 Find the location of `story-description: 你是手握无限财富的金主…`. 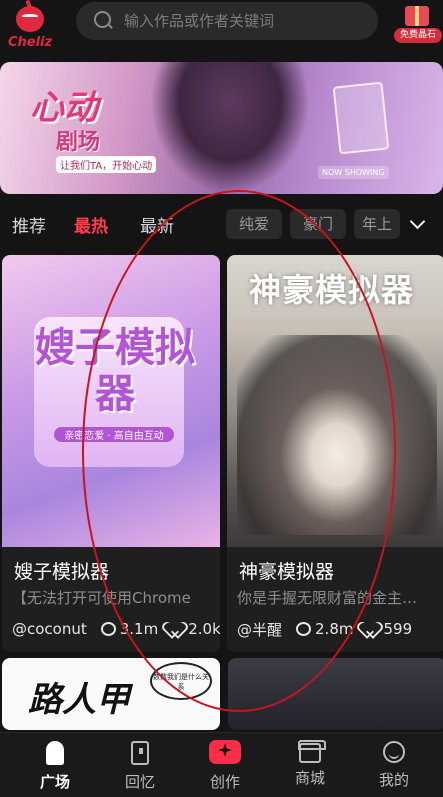

story-description: 你是手握无限财富的金主… is located at coordinates (327, 598).